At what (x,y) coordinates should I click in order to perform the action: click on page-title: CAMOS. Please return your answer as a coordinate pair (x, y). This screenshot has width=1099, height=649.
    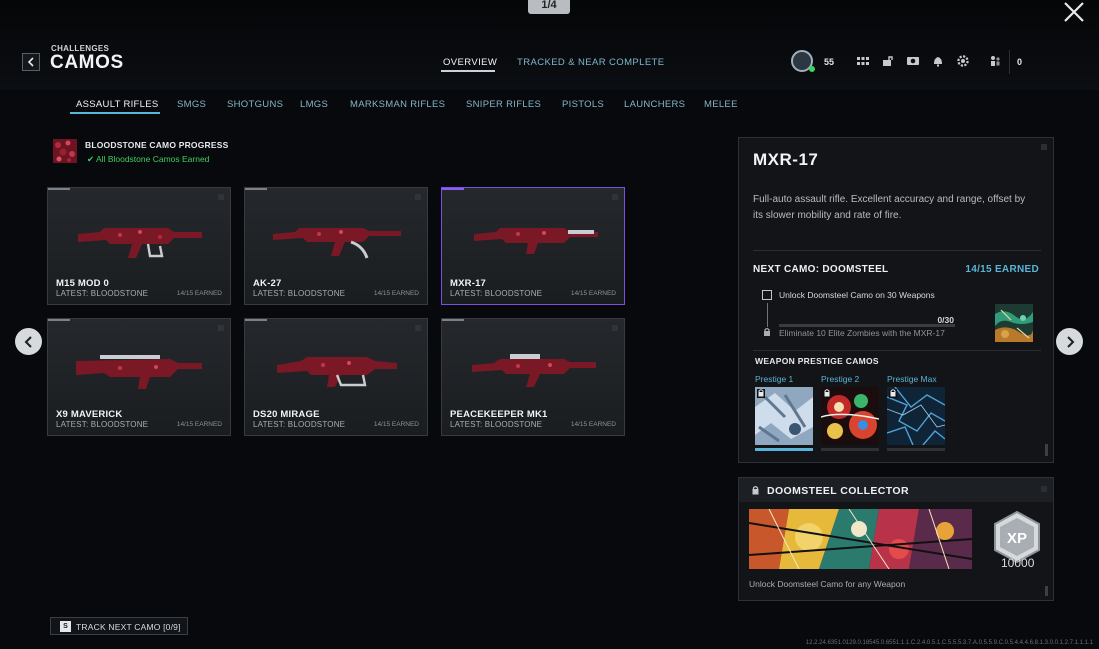
    Looking at the image, I should click on (87, 62).